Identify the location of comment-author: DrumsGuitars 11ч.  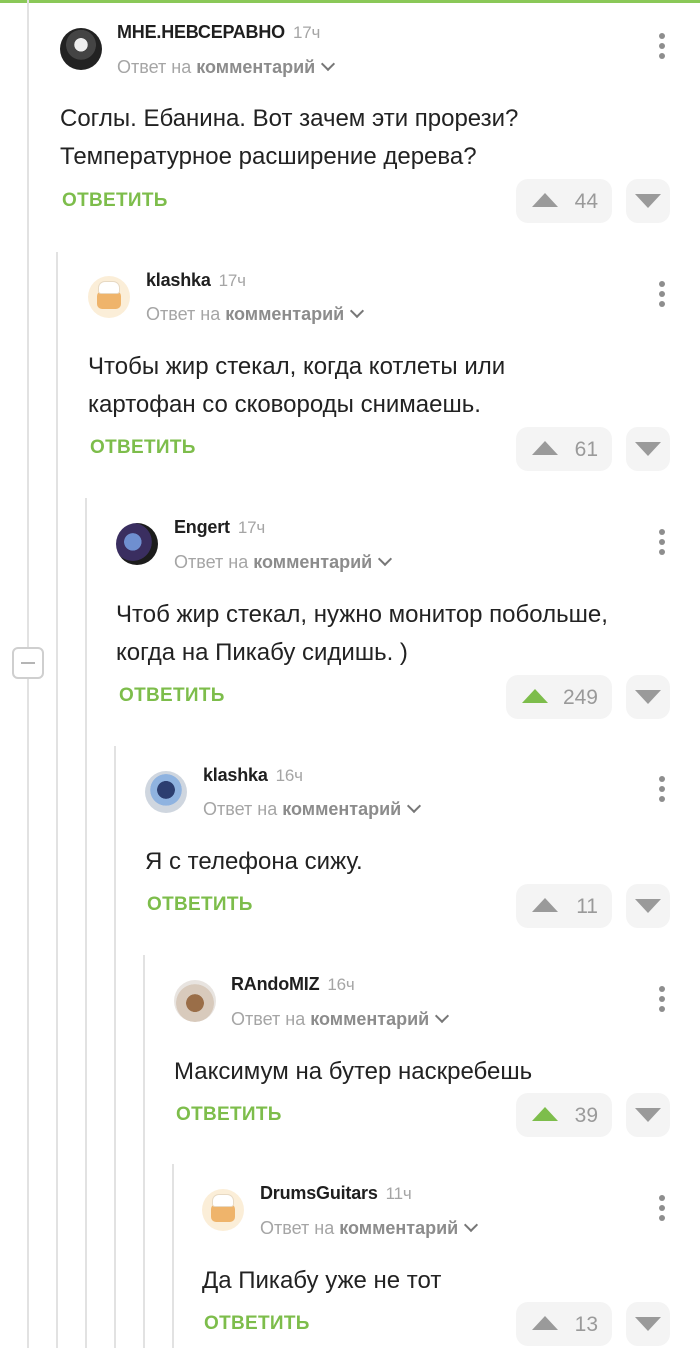
(336, 1193).